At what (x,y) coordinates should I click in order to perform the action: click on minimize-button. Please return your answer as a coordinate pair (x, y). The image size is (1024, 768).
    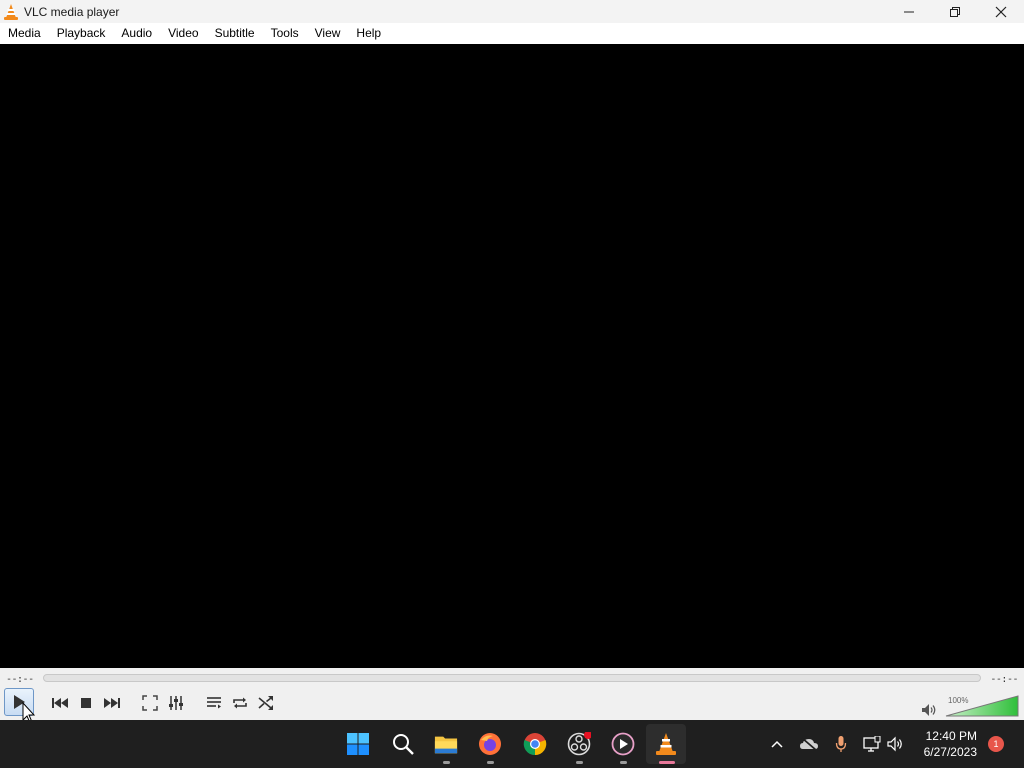
    Looking at the image, I should click on (909, 11).